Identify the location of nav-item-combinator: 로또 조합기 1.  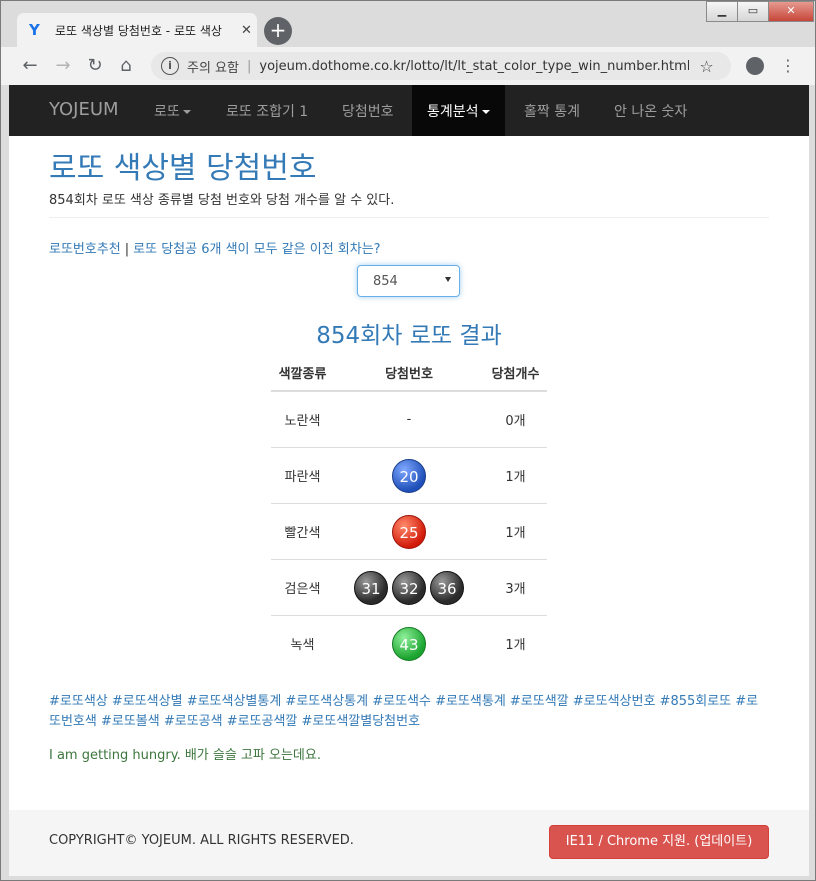
(267, 111).